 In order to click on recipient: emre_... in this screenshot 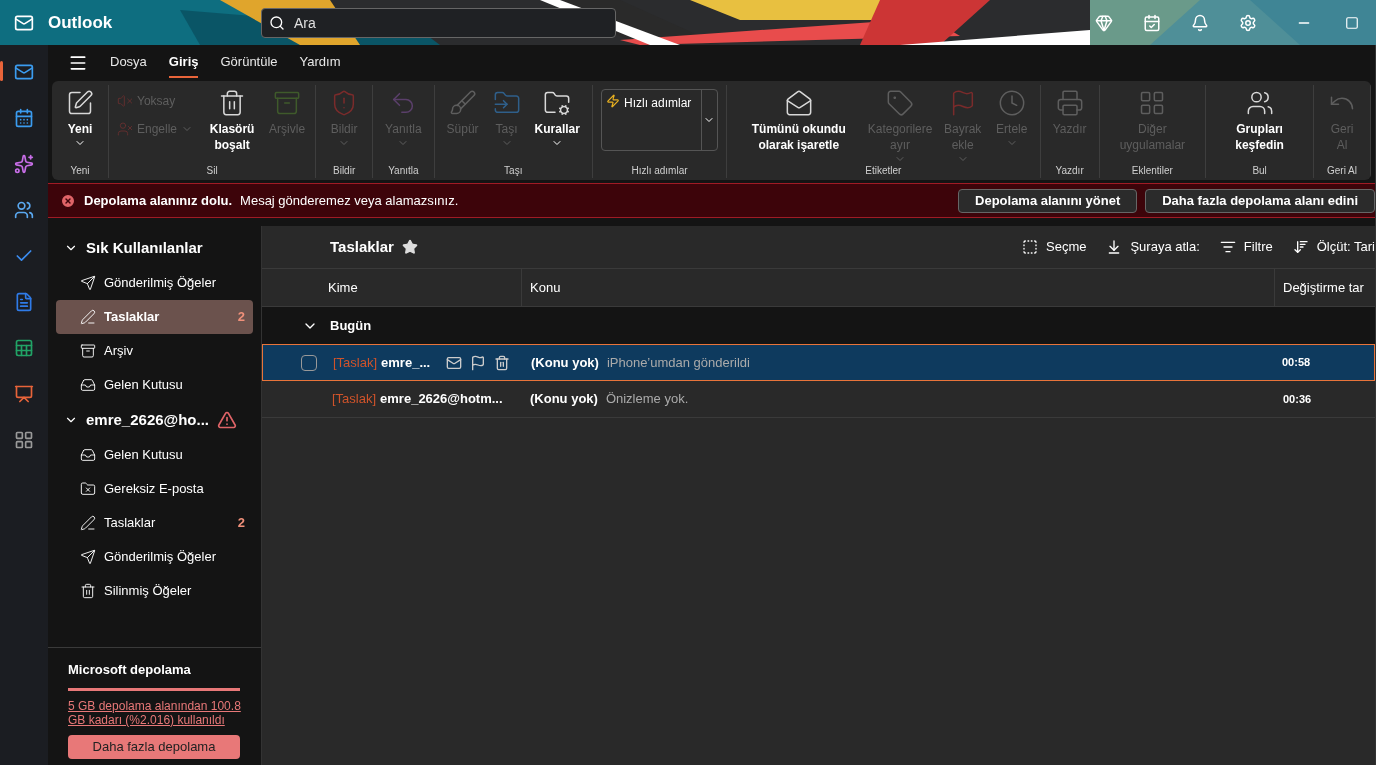, I will do `click(406, 362)`.